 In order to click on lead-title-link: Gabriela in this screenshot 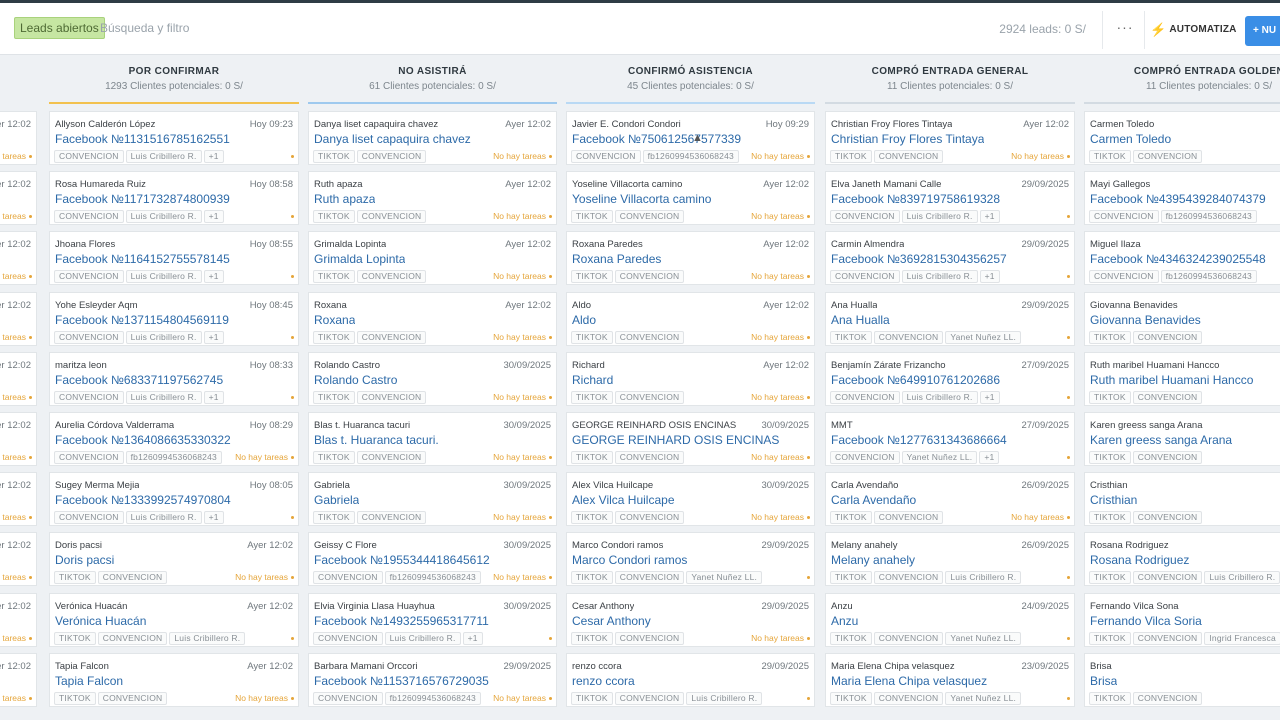, I will do `click(336, 500)`.